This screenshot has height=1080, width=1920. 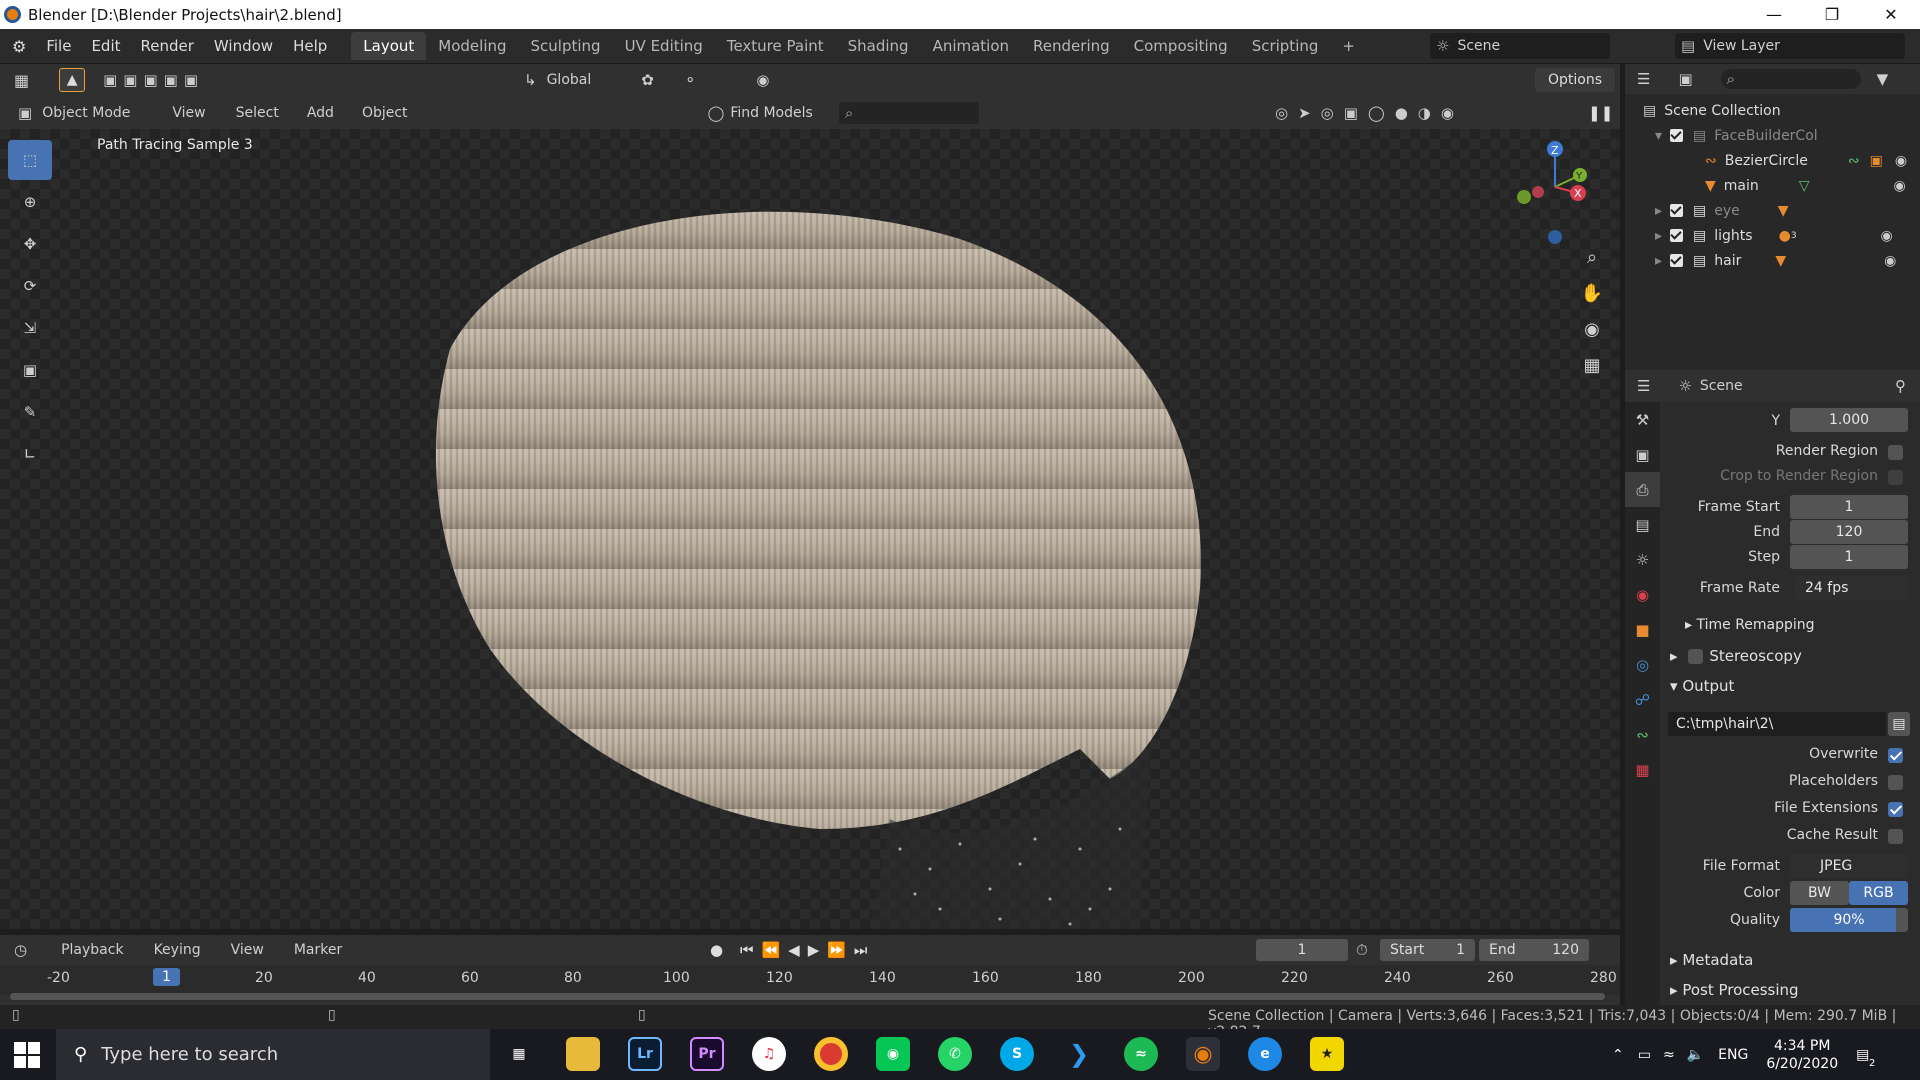 What do you see at coordinates (1702, 686) in the screenshot?
I see `output-section: ▾ Output` at bounding box center [1702, 686].